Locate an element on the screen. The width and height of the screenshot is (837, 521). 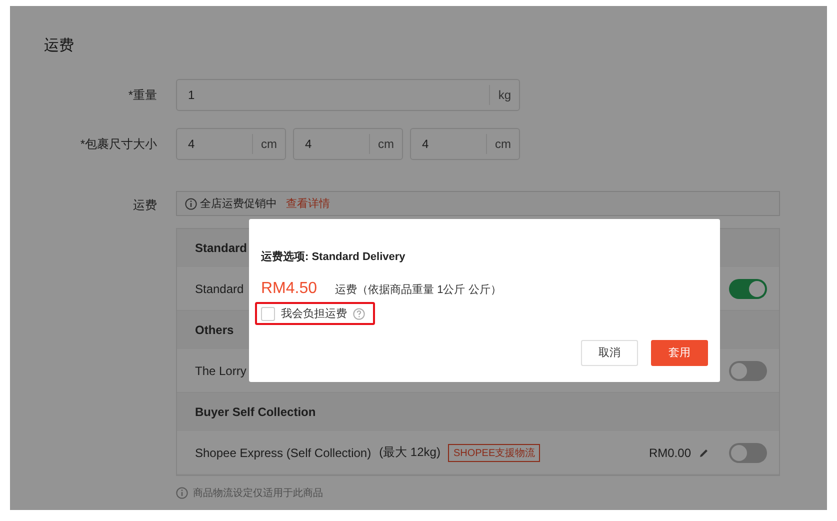
field-label: 运费 is located at coordinates (144, 205).